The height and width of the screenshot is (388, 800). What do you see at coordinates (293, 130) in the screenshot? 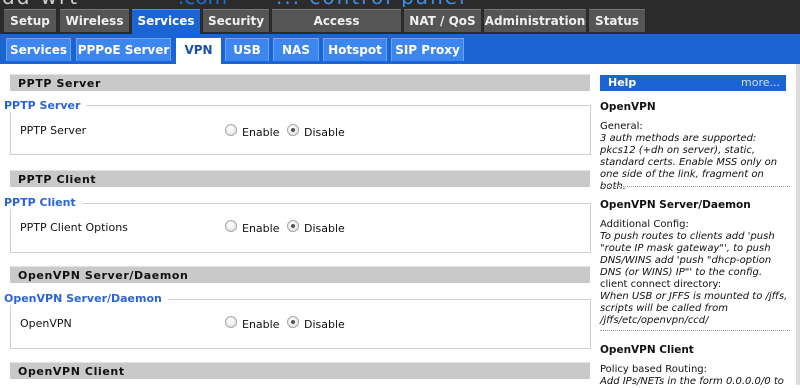
I see `radio-pptp-server-disable` at bounding box center [293, 130].